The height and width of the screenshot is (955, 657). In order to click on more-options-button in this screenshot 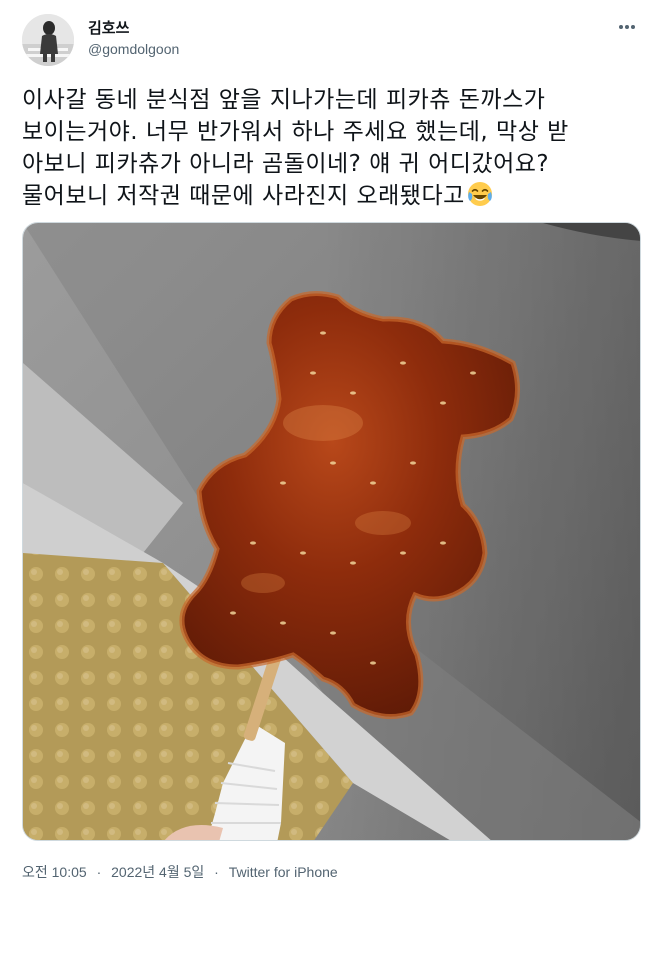, I will do `click(627, 27)`.